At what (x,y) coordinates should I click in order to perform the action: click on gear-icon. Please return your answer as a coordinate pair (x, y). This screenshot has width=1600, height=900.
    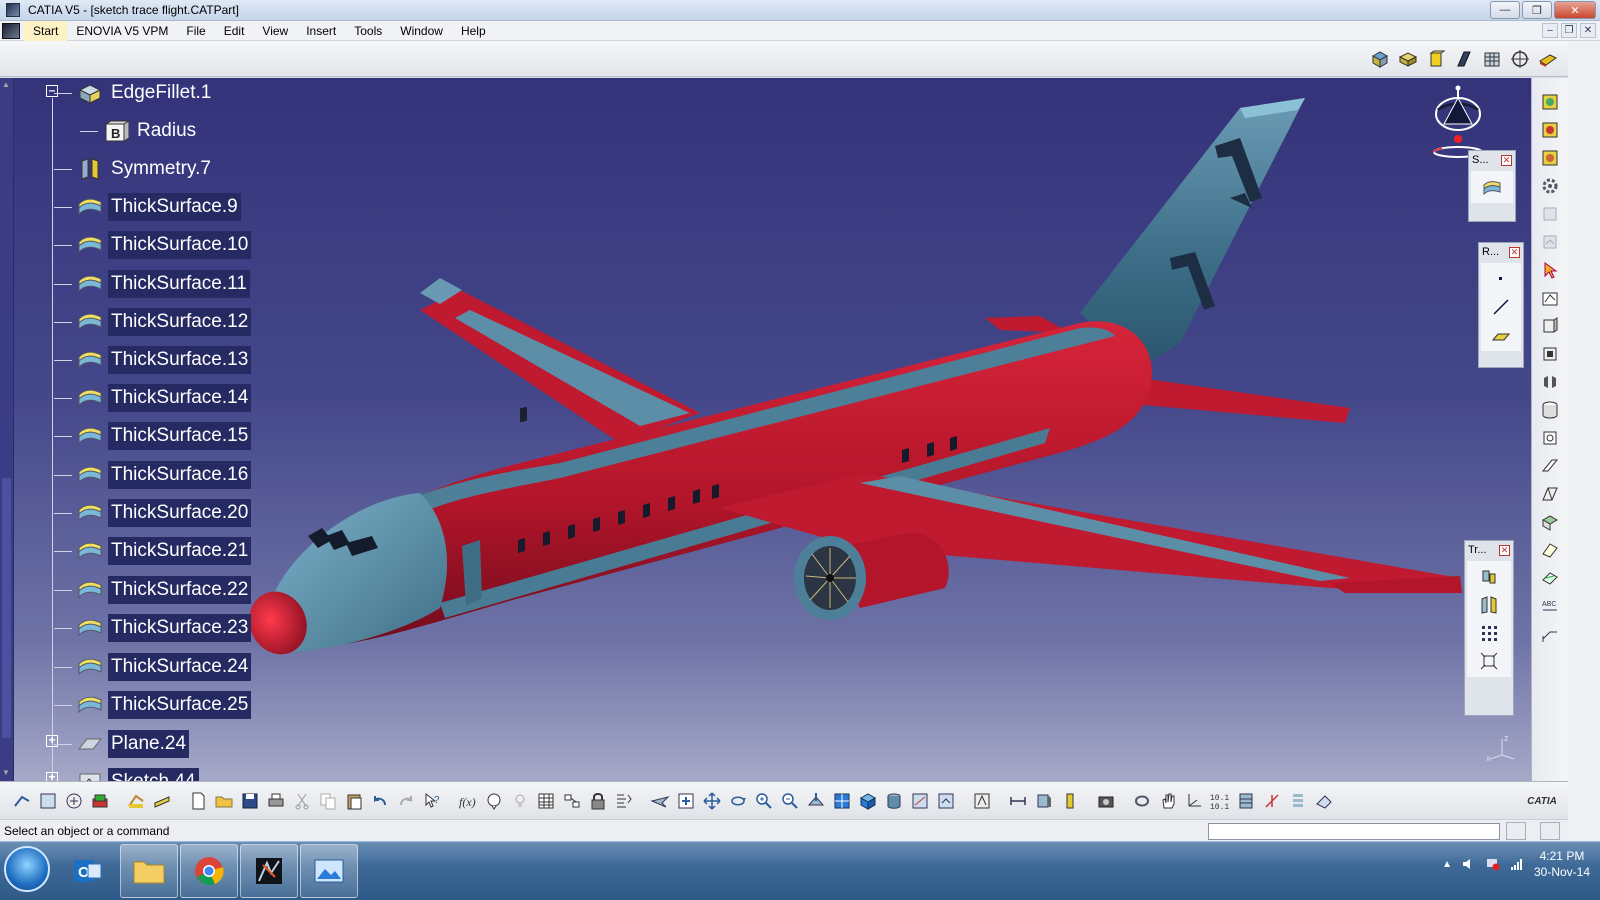
    Looking at the image, I should click on (1550, 186).